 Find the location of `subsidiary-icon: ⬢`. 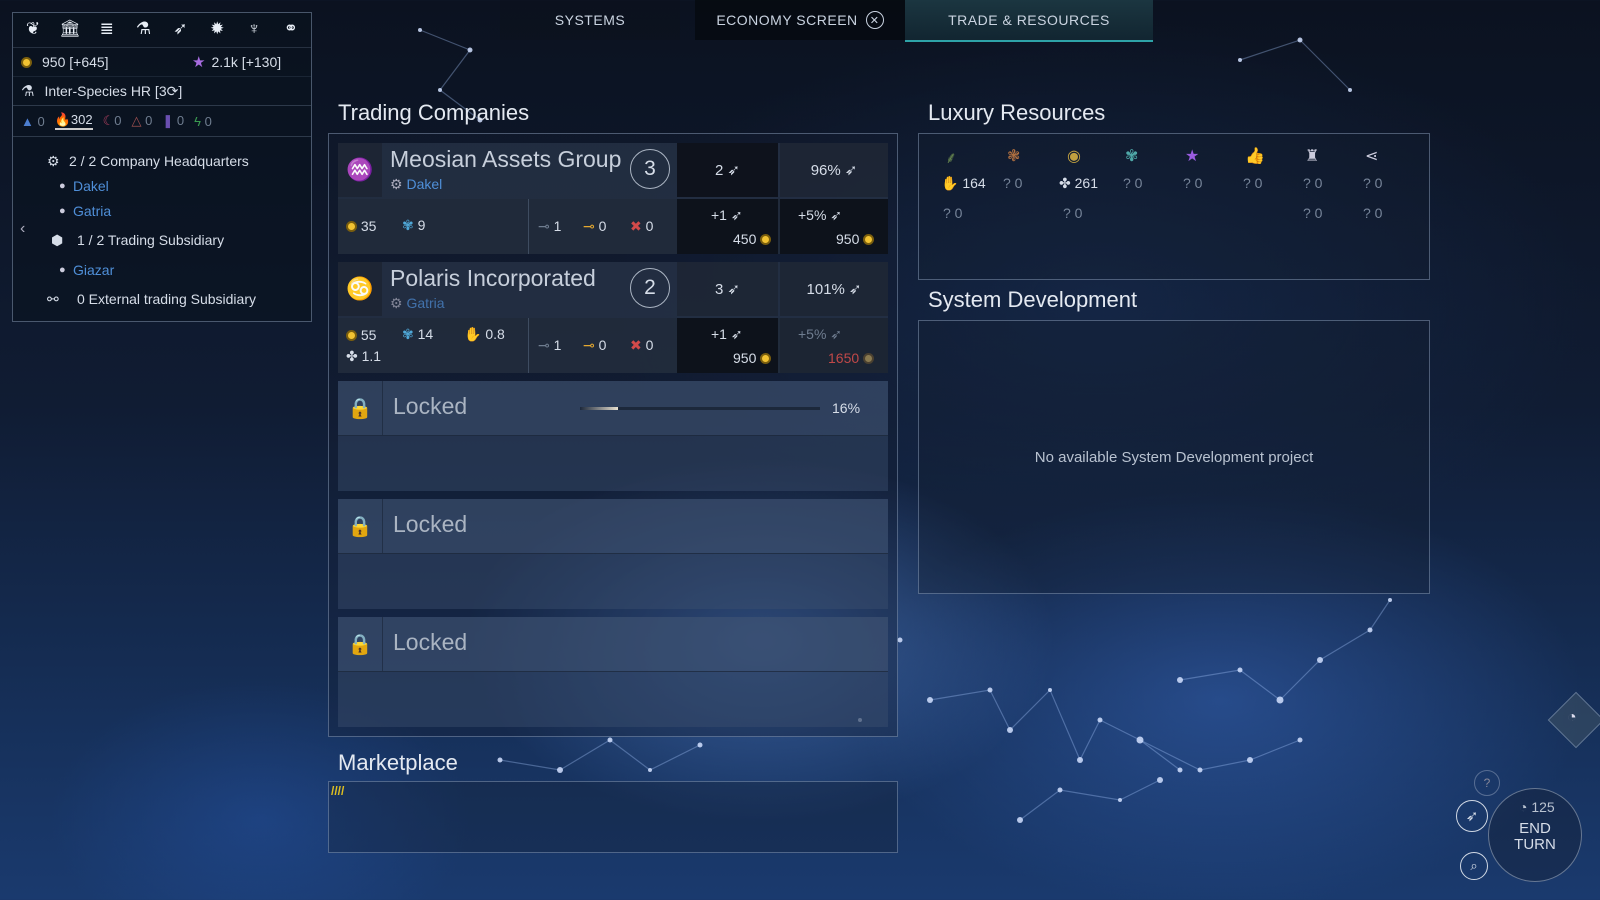

subsidiary-icon: ⬢ is located at coordinates (57, 239).